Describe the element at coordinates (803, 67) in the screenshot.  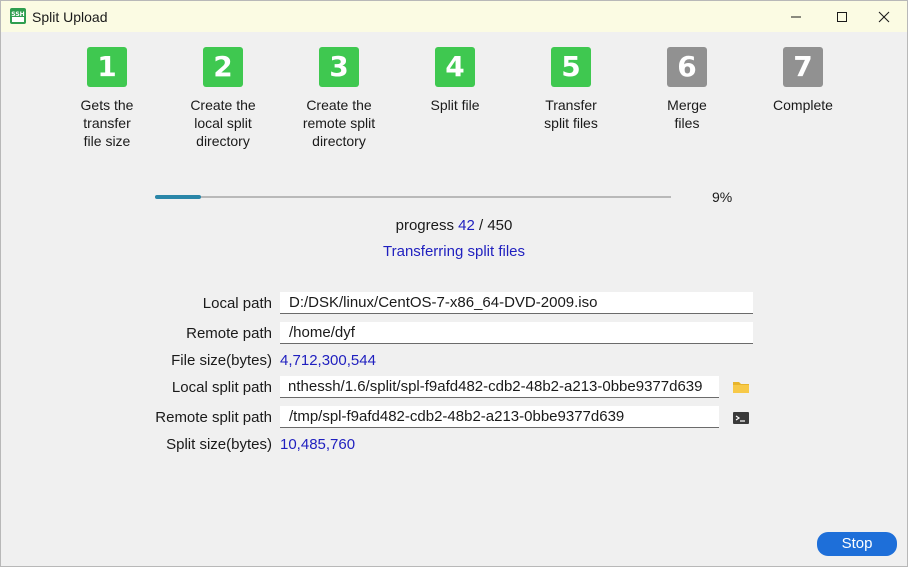
I see `step-number-badge: 7` at that location.